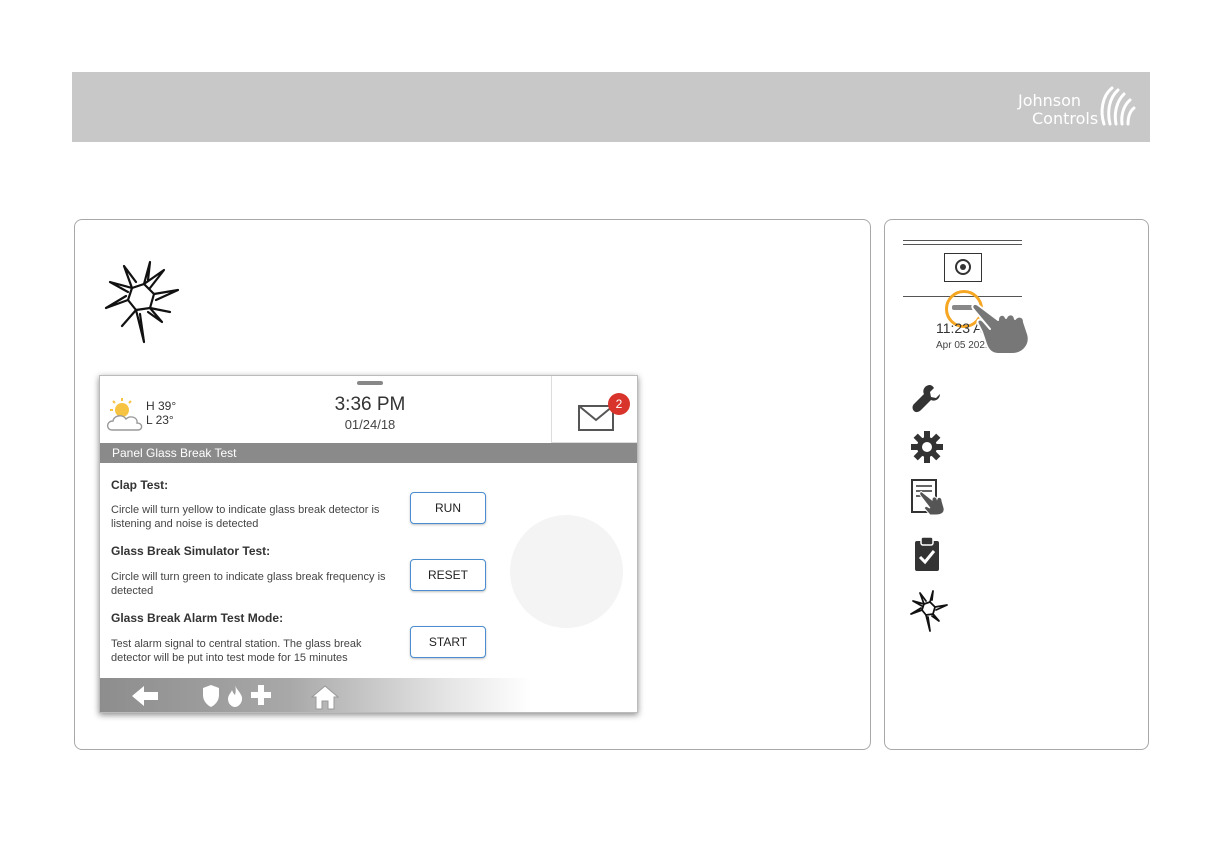 The width and height of the screenshot is (1224, 864). What do you see at coordinates (1118, 106) in the screenshot?
I see `brand-swirl-icon` at bounding box center [1118, 106].